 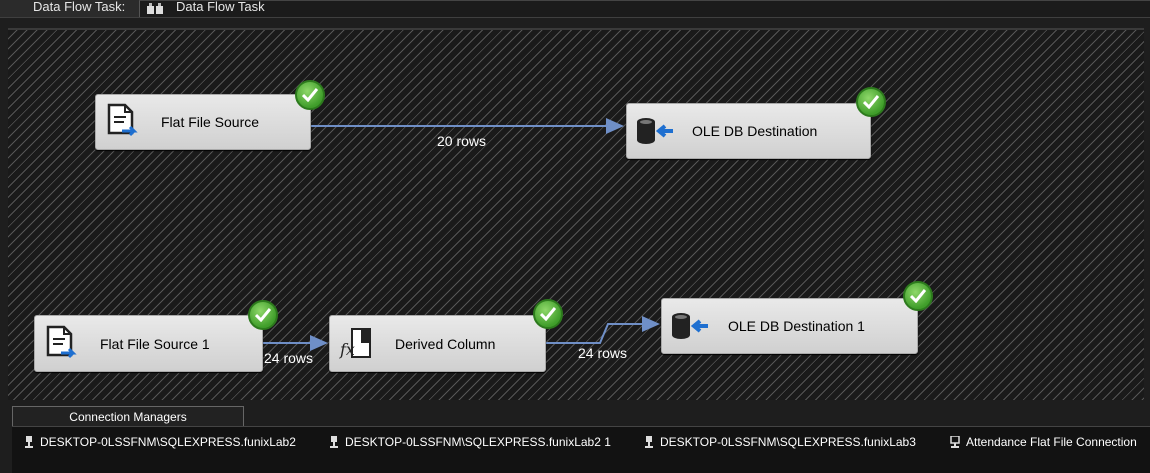 What do you see at coordinates (796, 326) in the screenshot?
I see `ole-db-destination-1-name: OLE DB Destination 1` at bounding box center [796, 326].